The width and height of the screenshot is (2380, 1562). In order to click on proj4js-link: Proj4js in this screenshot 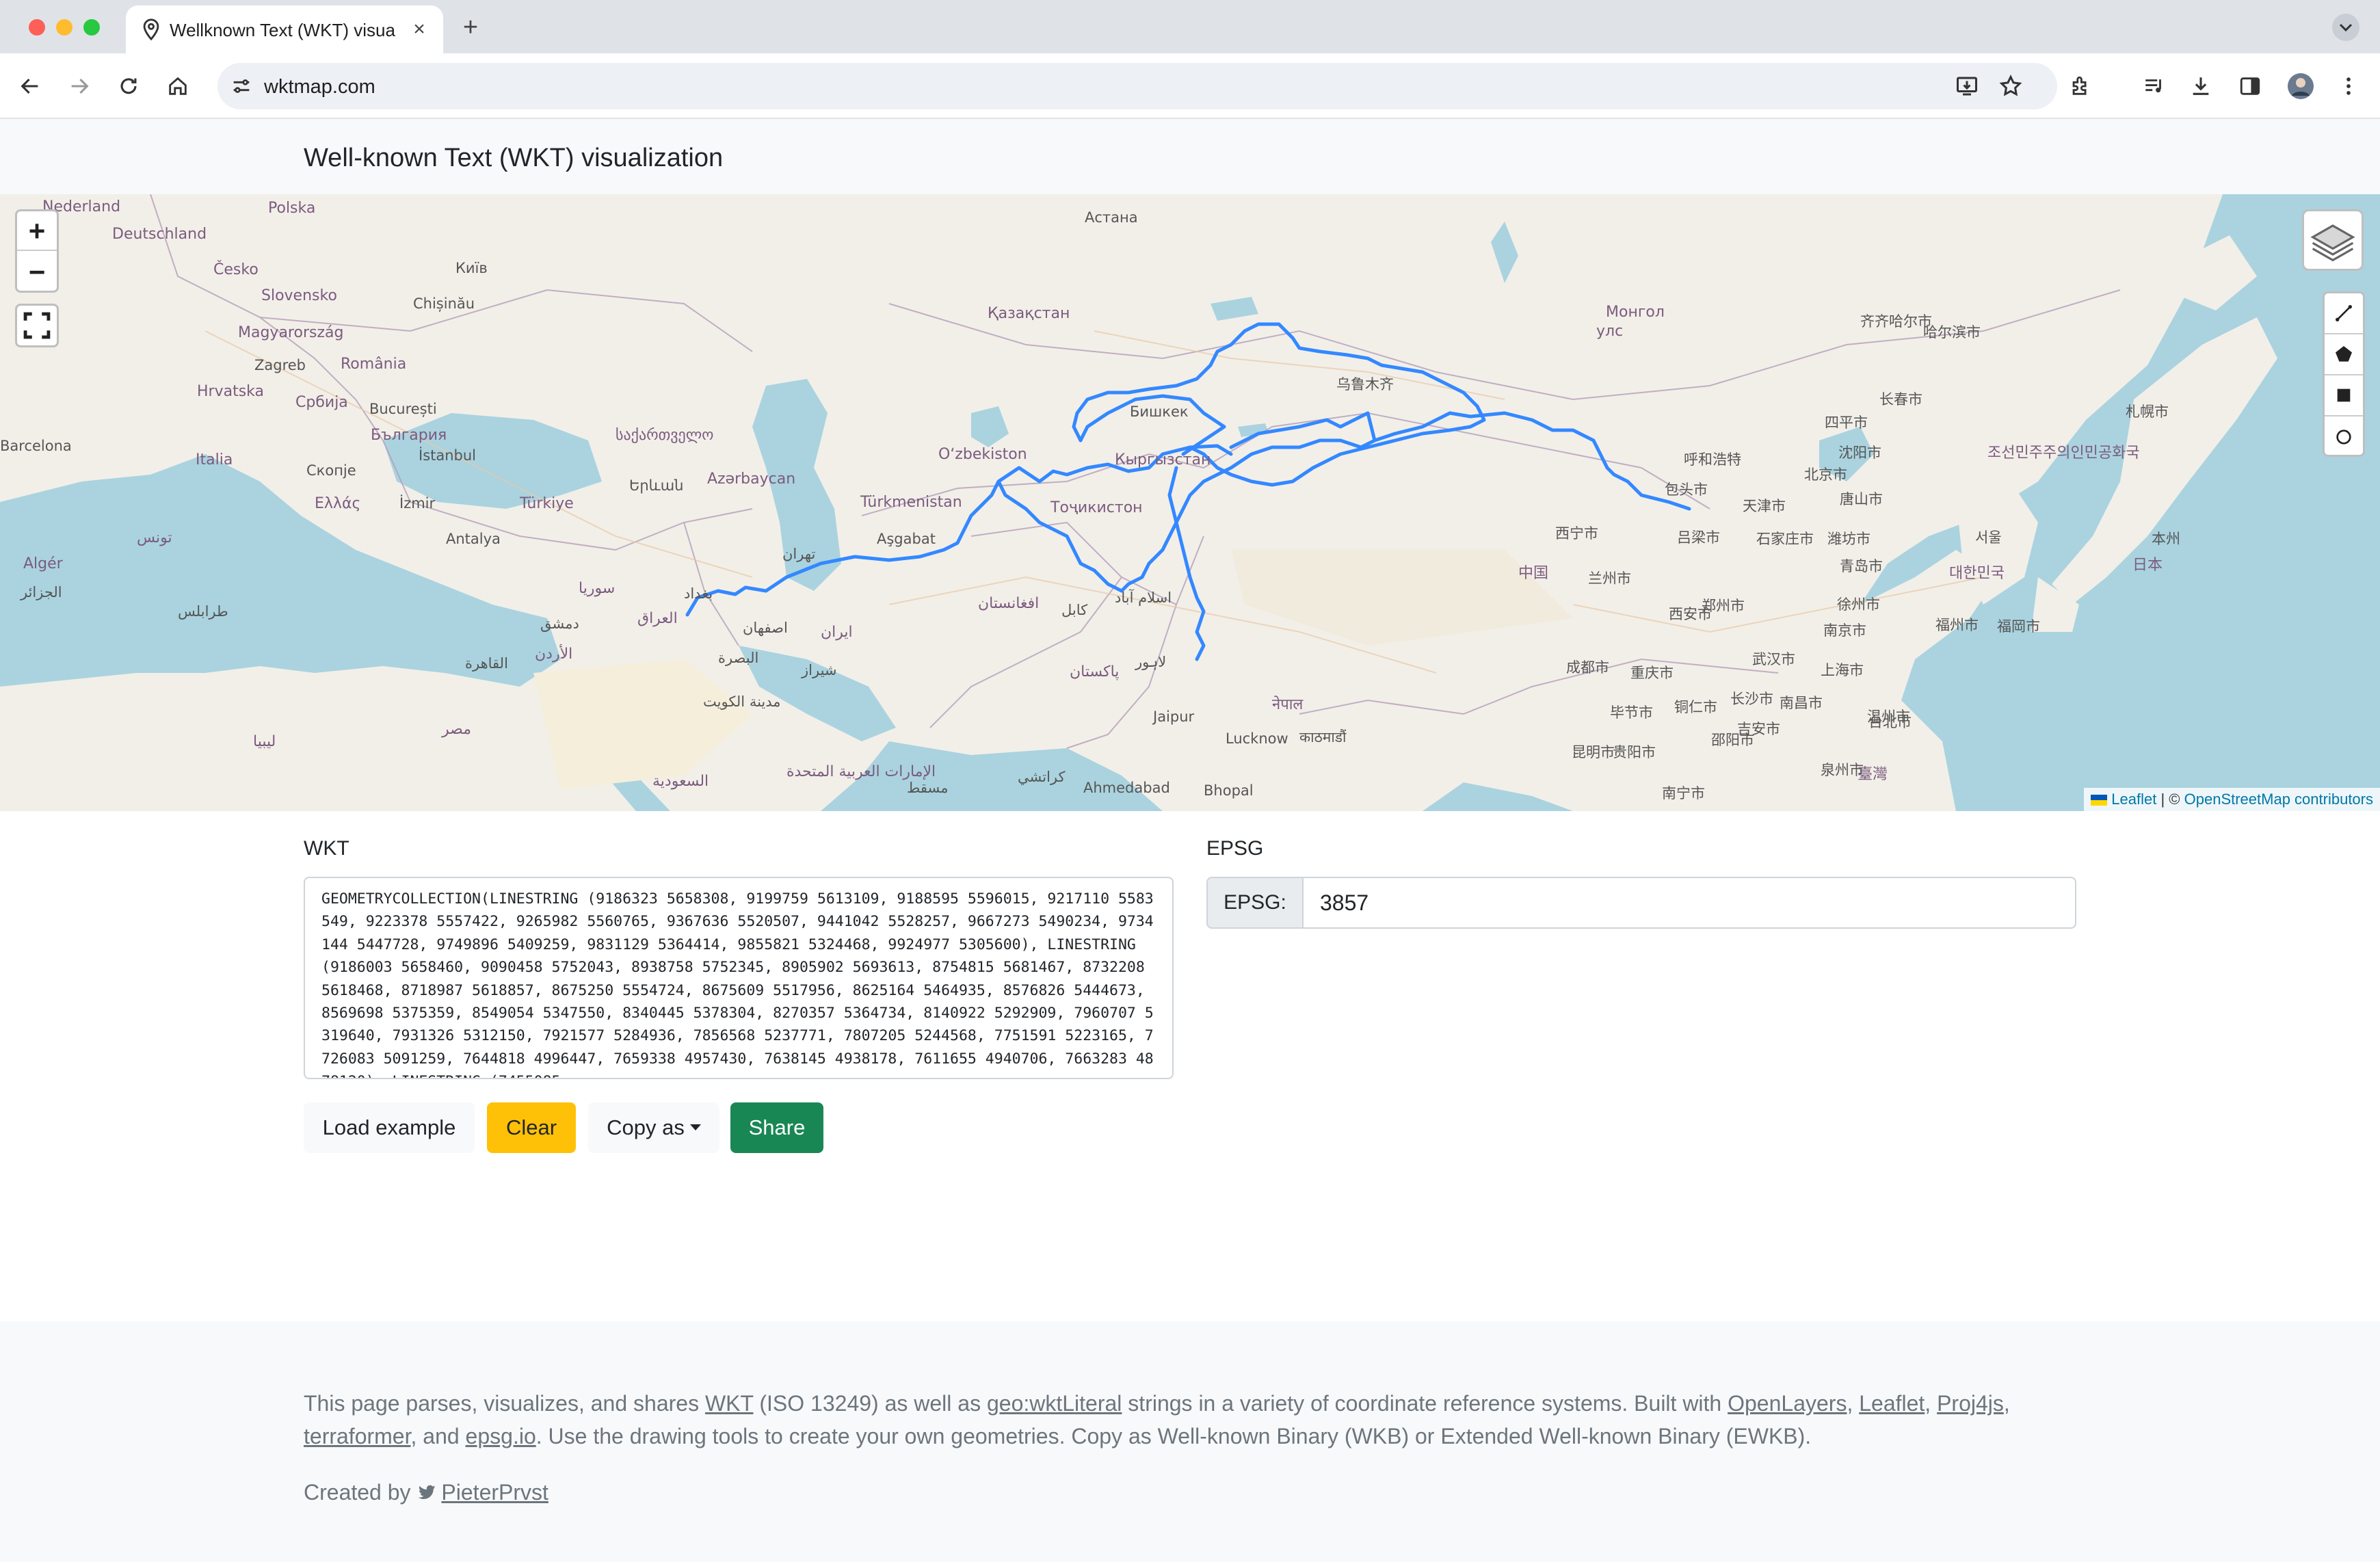, I will do `click(1970, 1404)`.